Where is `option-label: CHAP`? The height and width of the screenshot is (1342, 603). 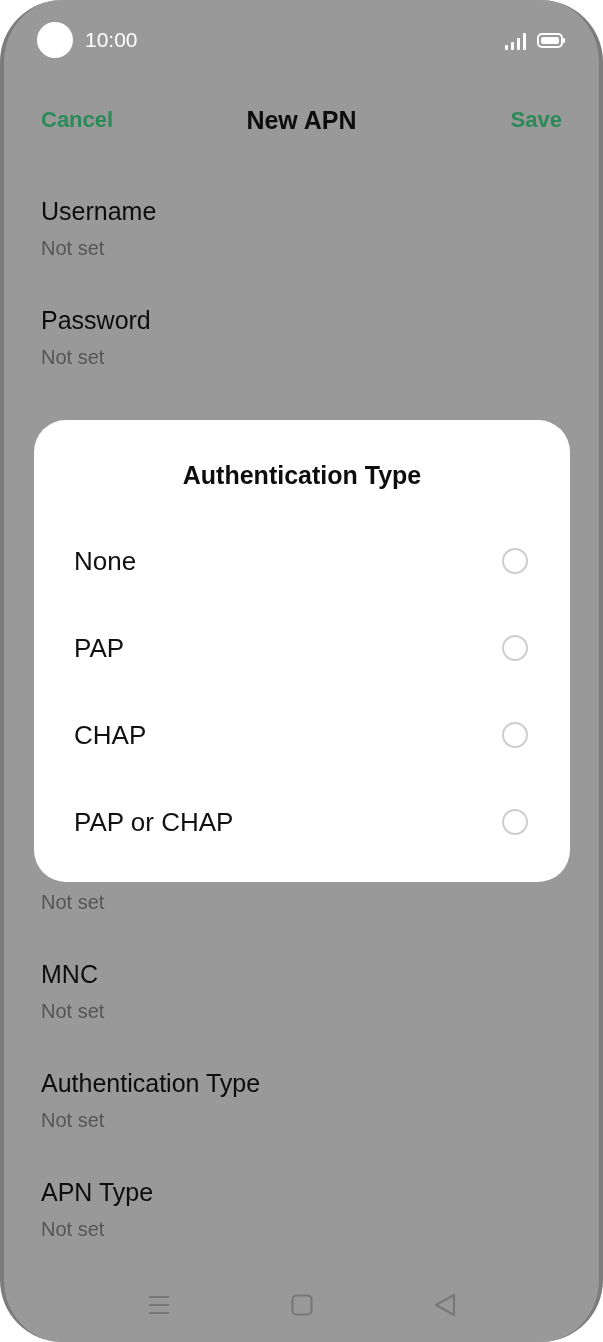
option-label: CHAP is located at coordinates (110, 734).